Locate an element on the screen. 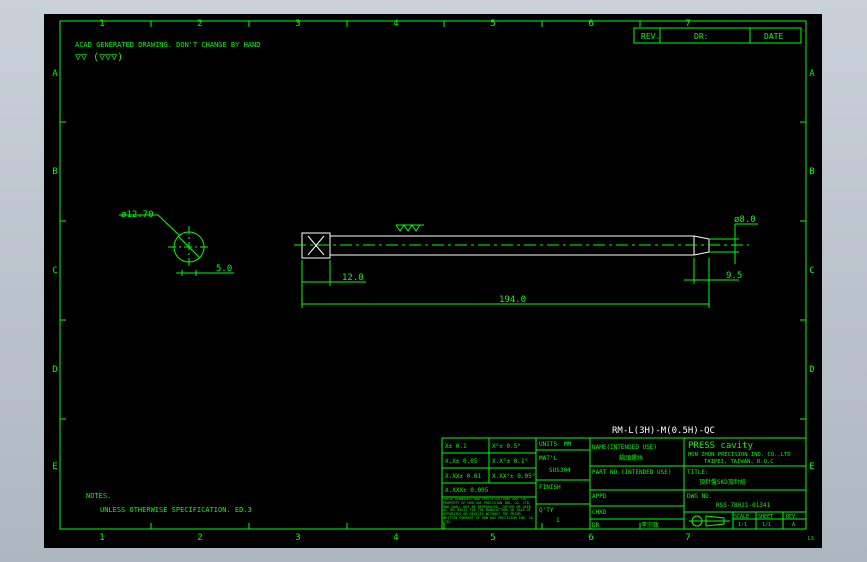 The width and height of the screenshot is (867, 562). chkd-label: CHKD is located at coordinates (599, 512).